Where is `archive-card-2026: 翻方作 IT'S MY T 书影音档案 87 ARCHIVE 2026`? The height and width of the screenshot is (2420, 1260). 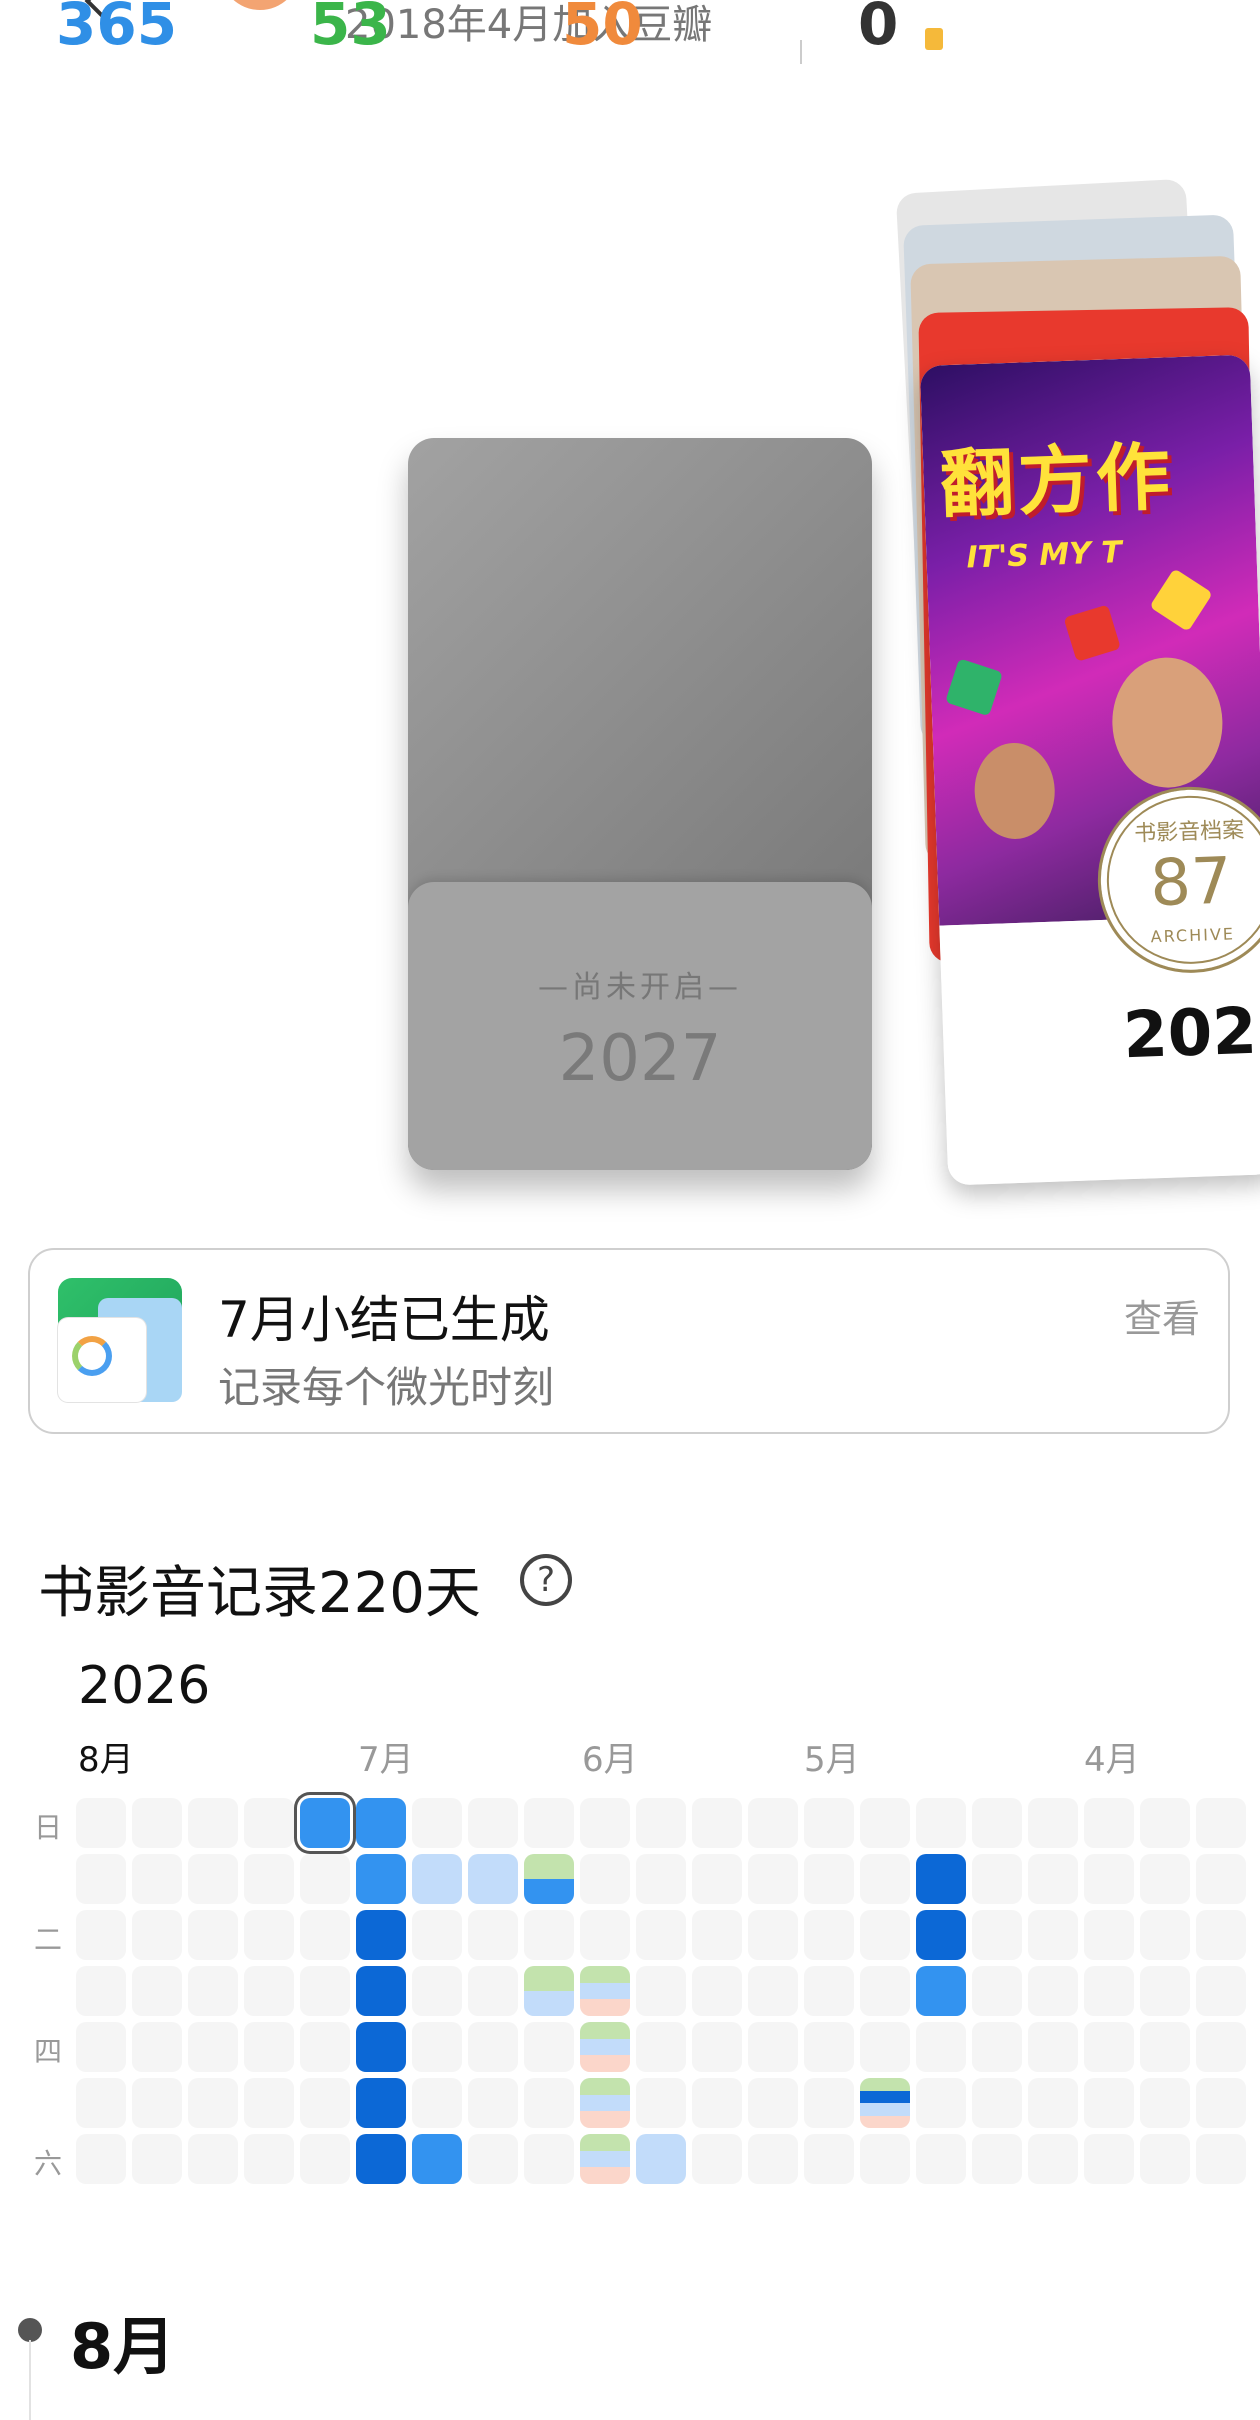 archive-card-2026: 翻方作 IT'S MY T 书影音档案 87 ARCHIVE 2026 is located at coordinates (1089, 770).